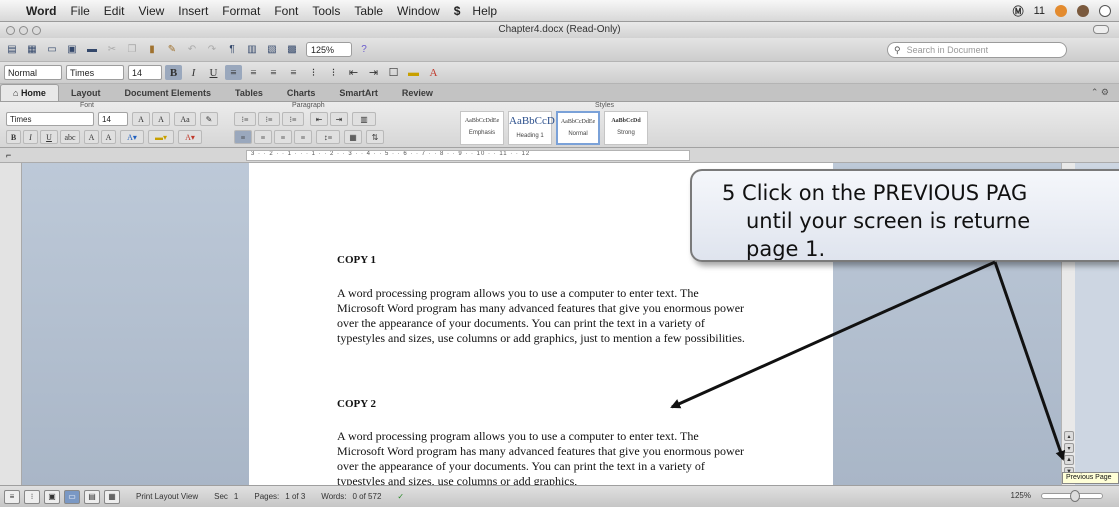 Image resolution: width=1119 pixels, height=507 pixels. Describe the element at coordinates (578, 128) in the screenshot. I see `style-normal: AaBbCcDdEe Normal` at that location.